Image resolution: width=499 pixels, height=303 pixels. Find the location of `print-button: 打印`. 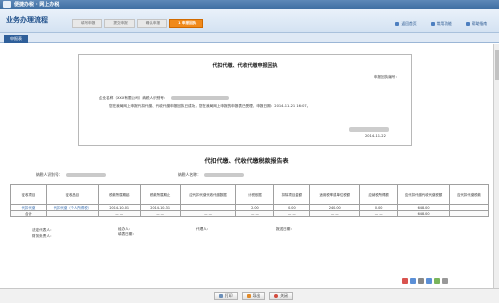

print-button: 打印 is located at coordinates (226, 296).